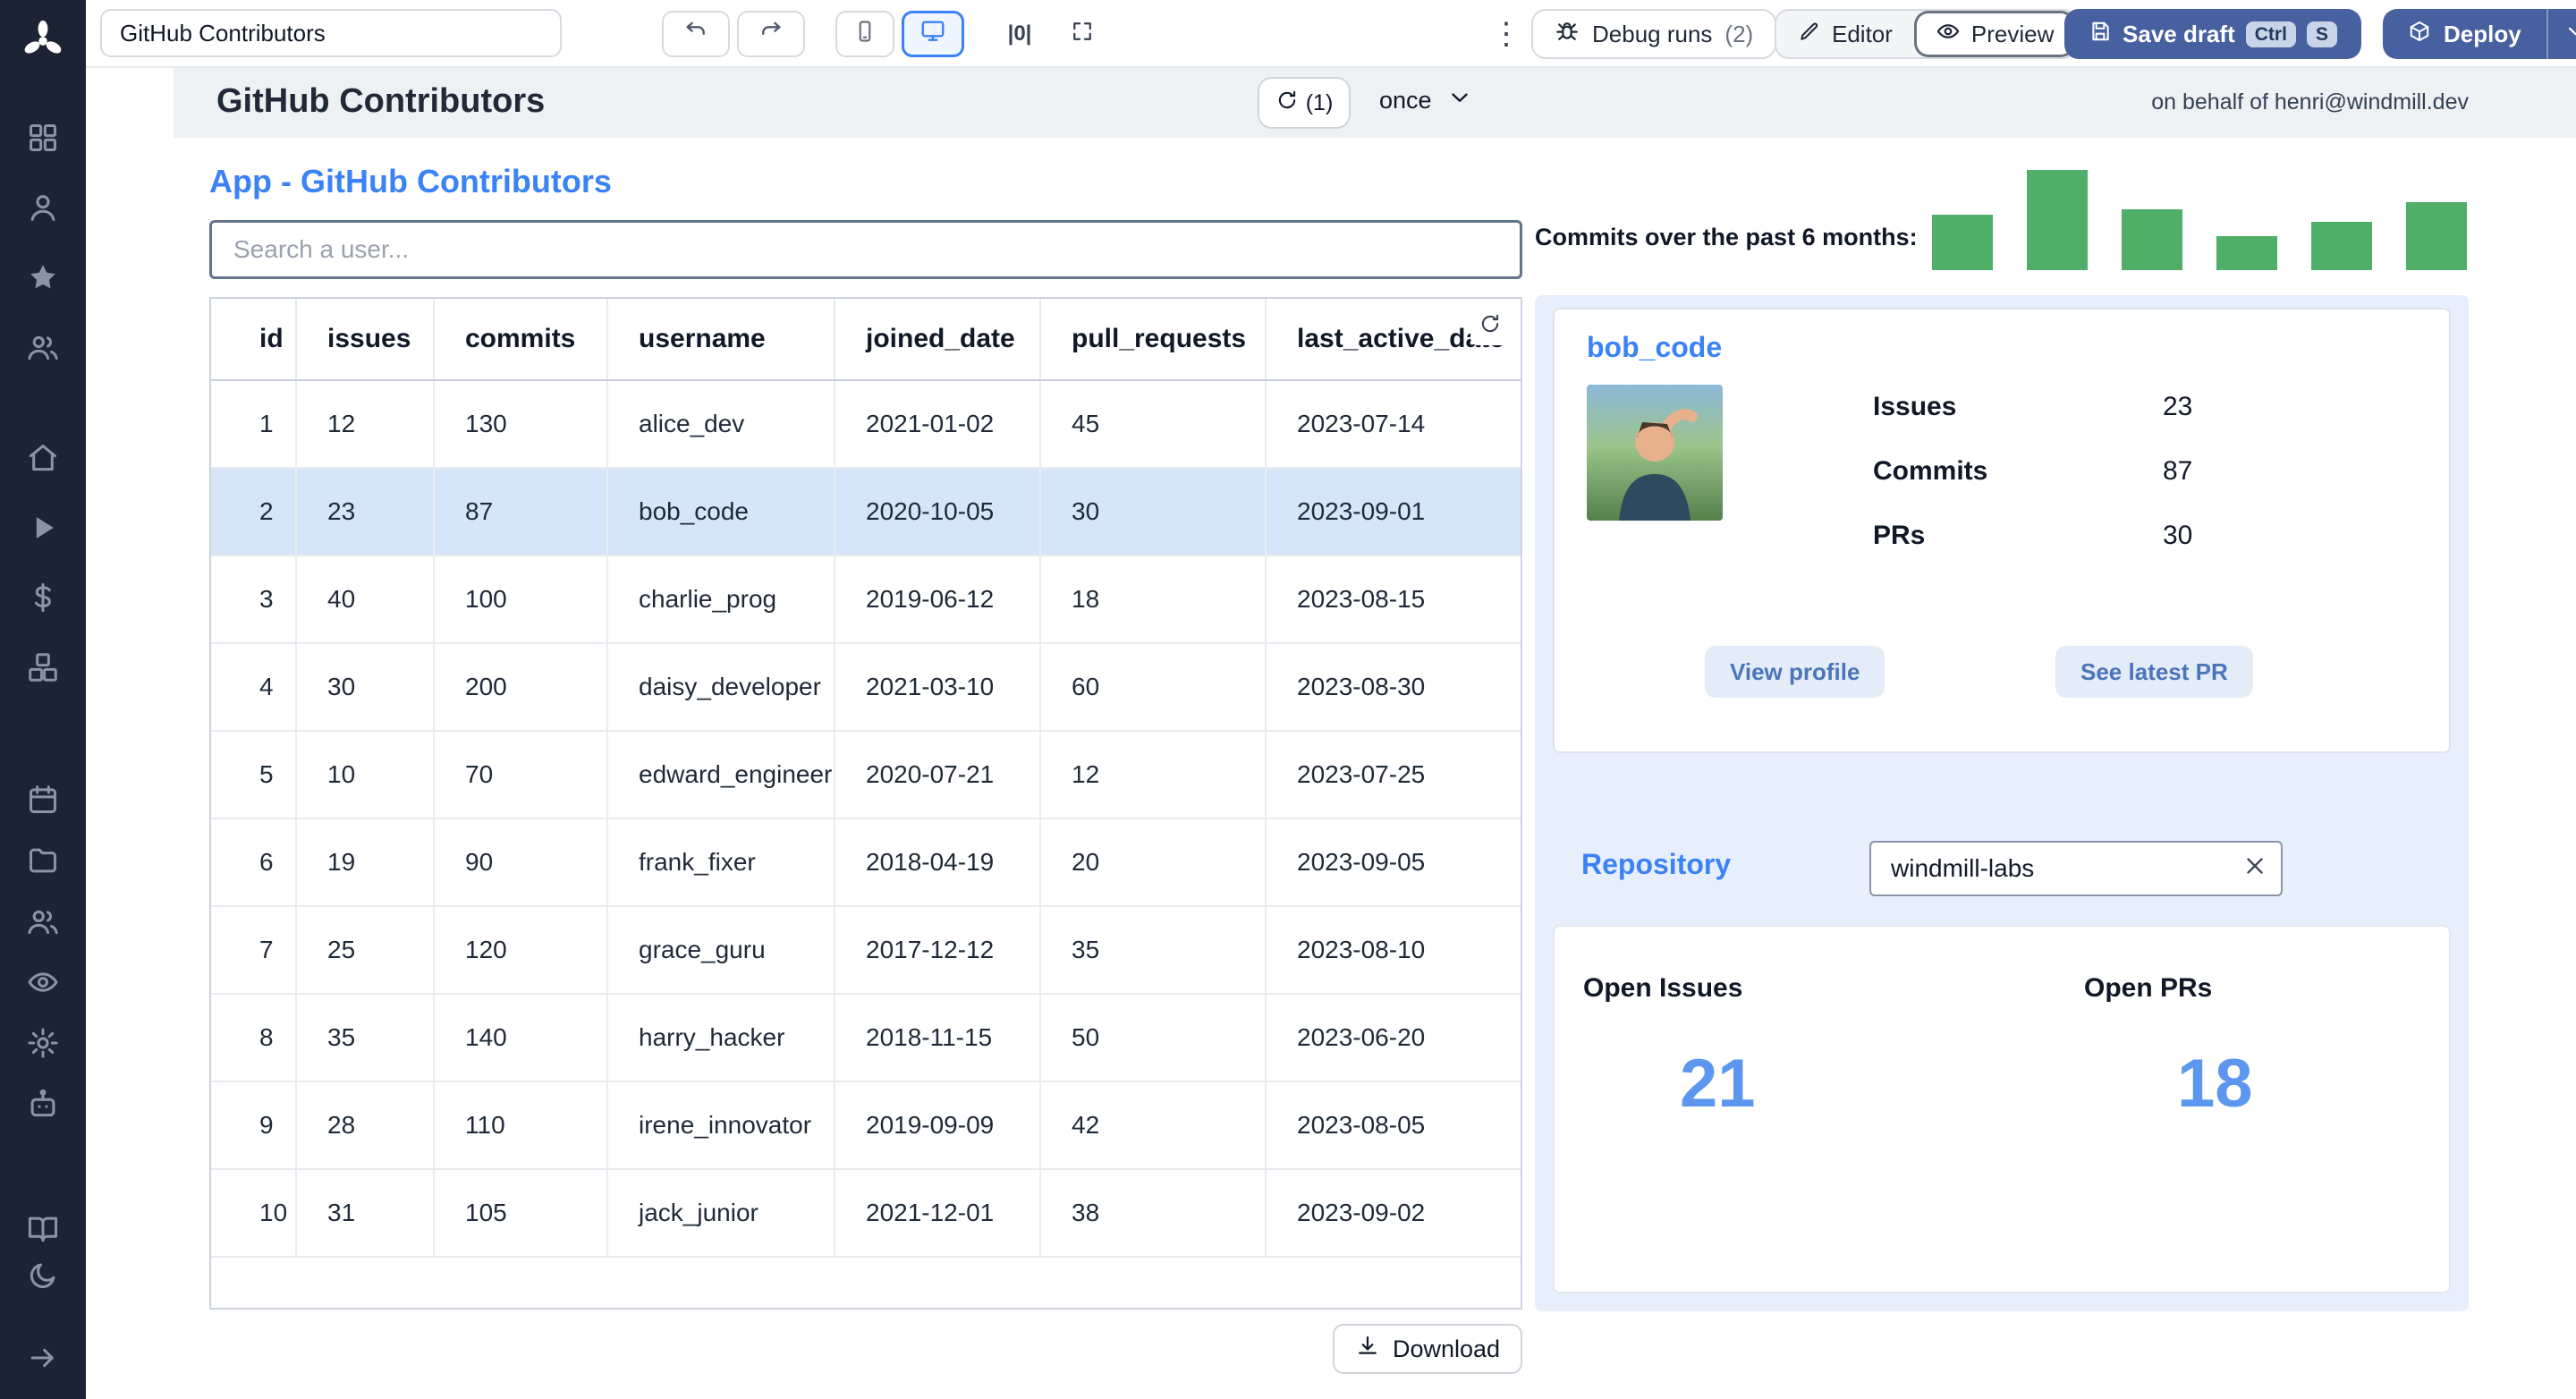  I want to click on column-header-id: id, so click(254, 339).